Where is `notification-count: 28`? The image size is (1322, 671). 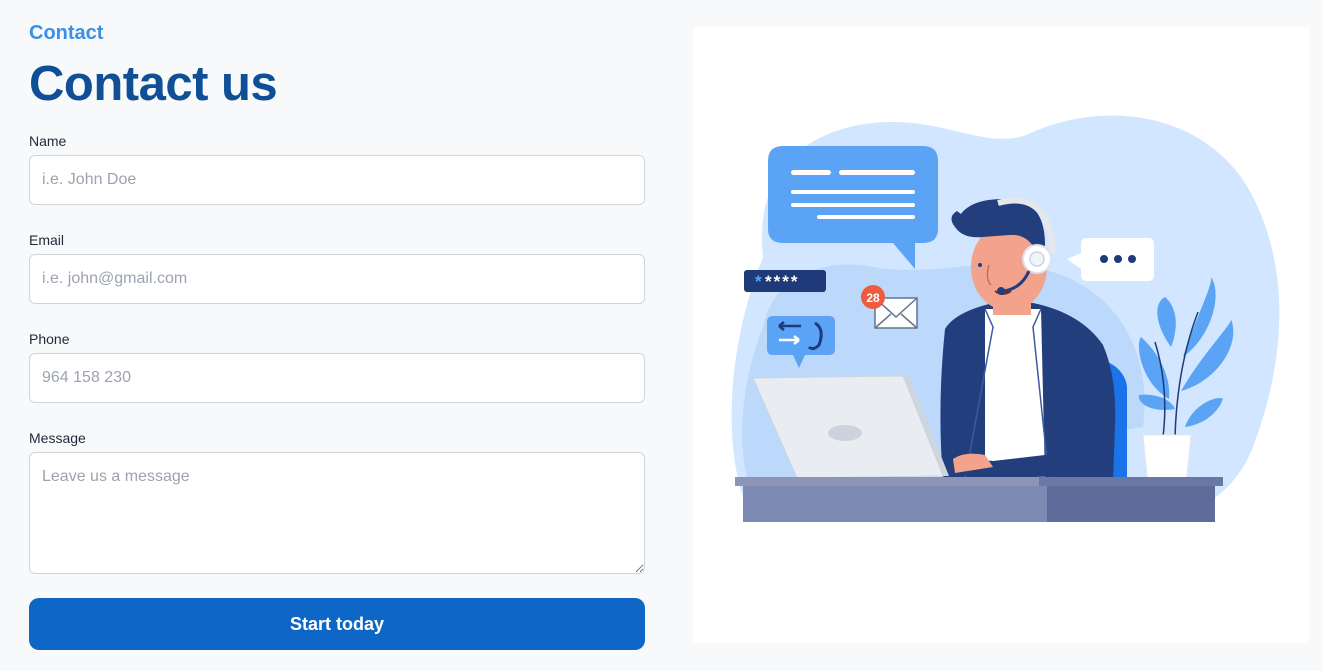 notification-count: 28 is located at coordinates (873, 298).